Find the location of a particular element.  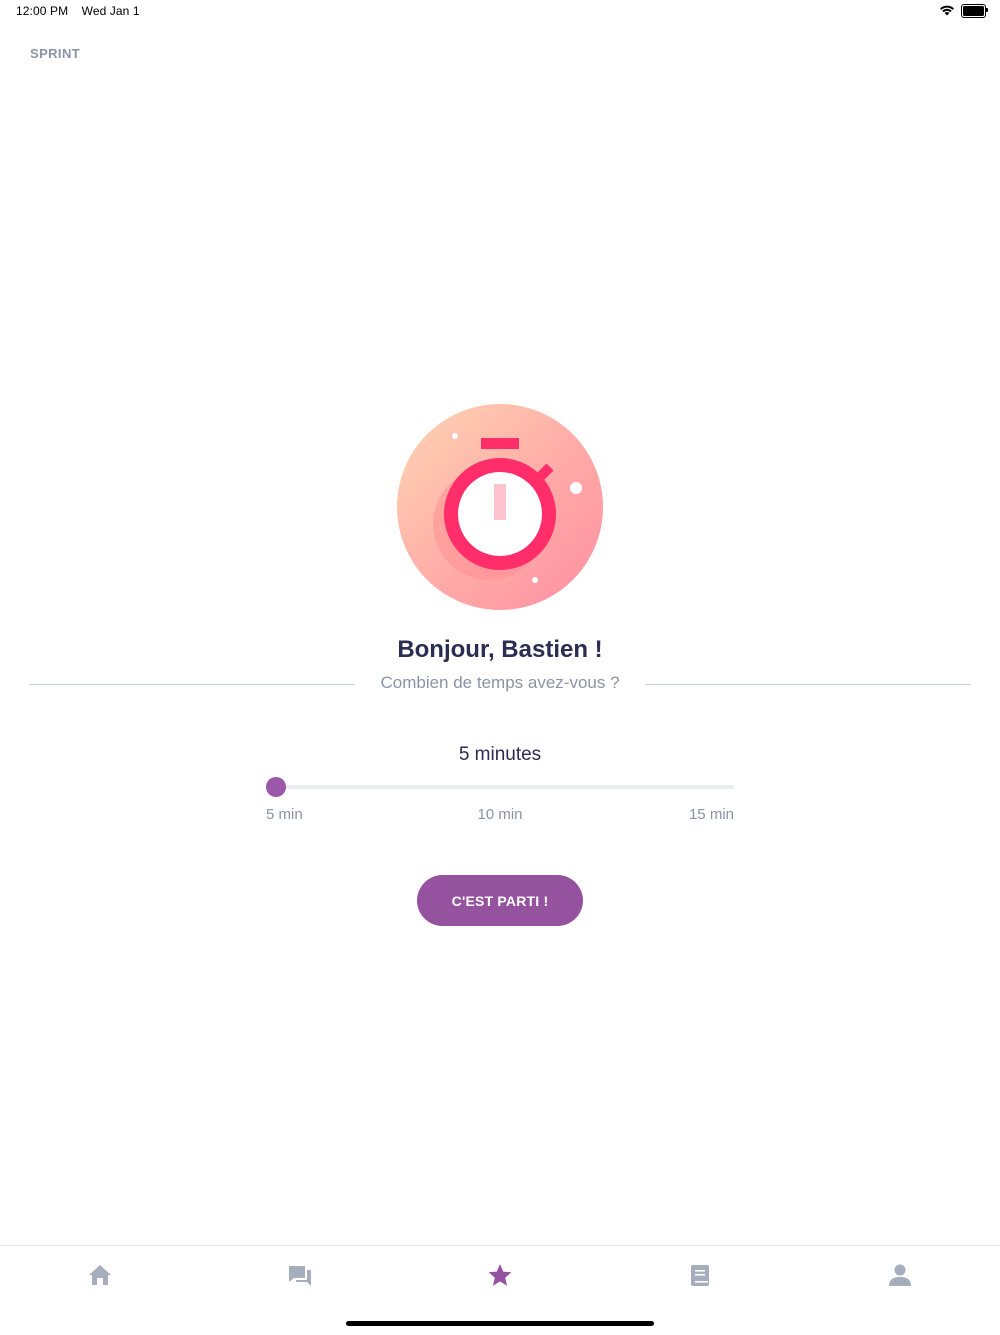

star-icon is located at coordinates (500, 1275).